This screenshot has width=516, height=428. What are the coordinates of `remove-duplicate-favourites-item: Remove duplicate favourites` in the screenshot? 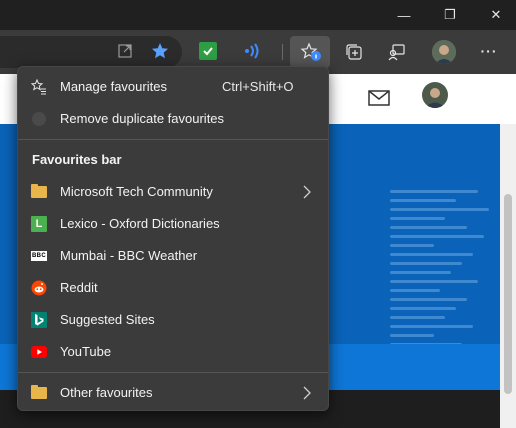 It's located at (173, 119).